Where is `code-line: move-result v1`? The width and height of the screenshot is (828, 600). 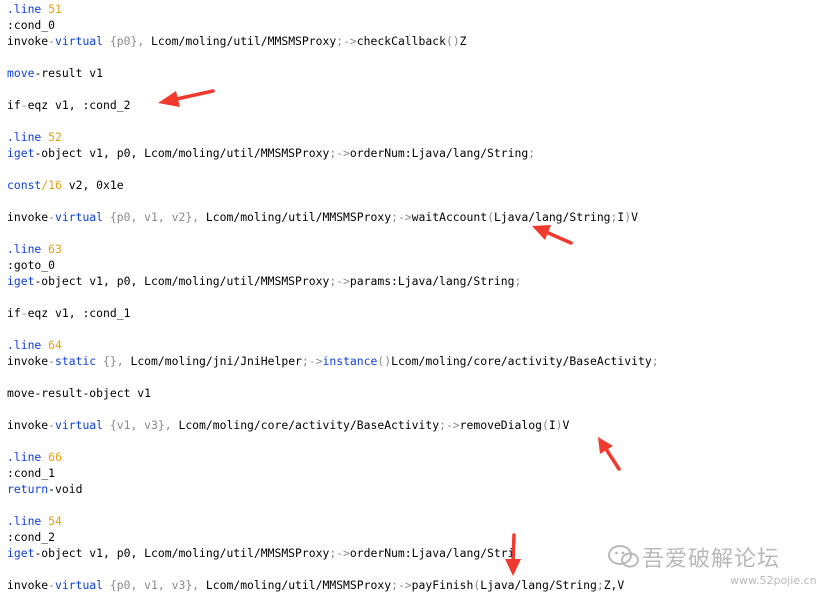 code-line: move-result v1 is located at coordinates (333, 73).